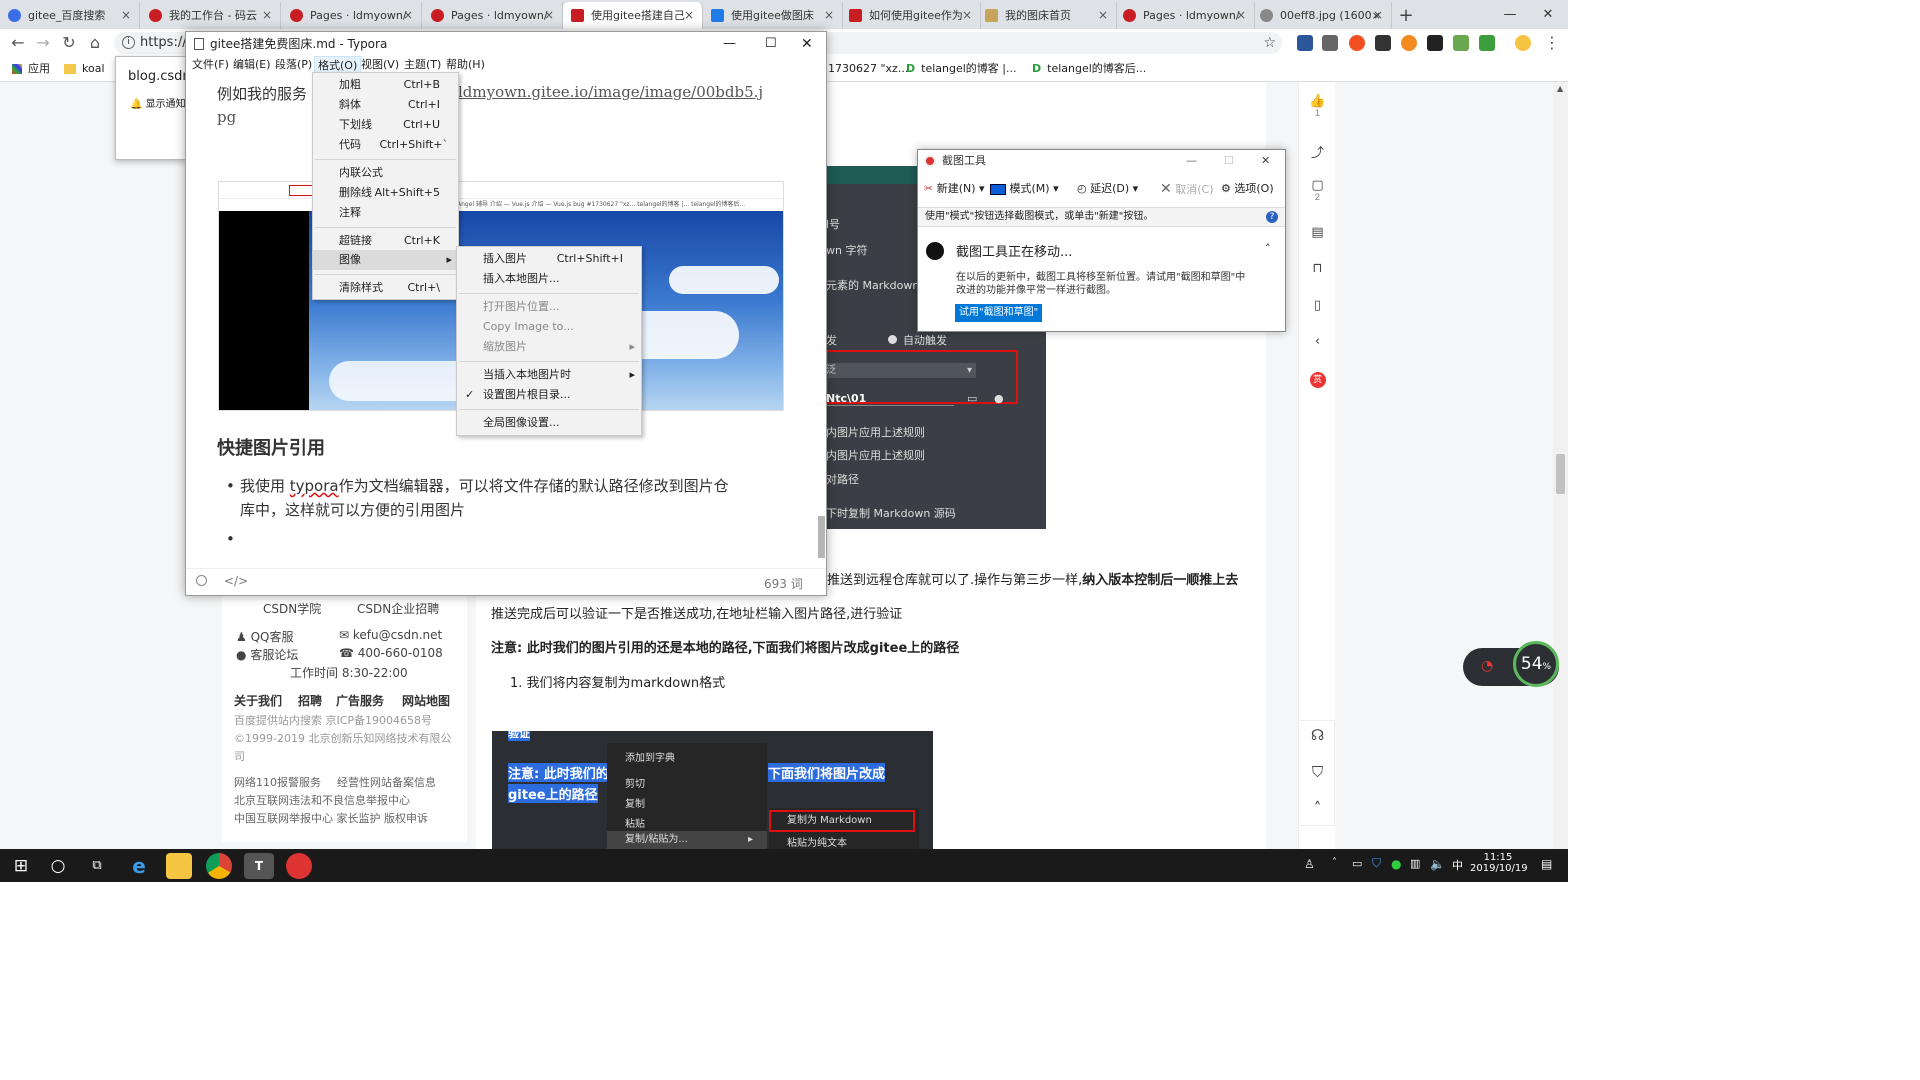 This screenshot has width=1920, height=1080. I want to click on collapse-chevron-icon: ˄, so click(1268, 248).